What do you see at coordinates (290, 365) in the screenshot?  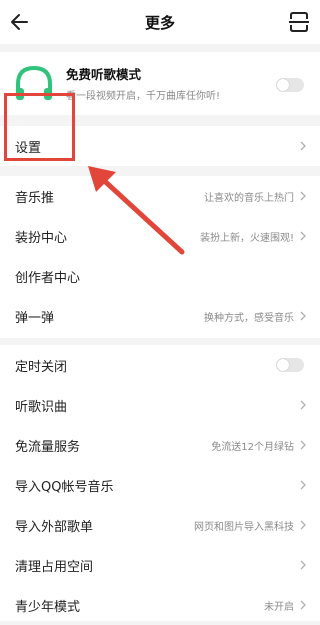 I see `sleep-timer-toggle` at bounding box center [290, 365].